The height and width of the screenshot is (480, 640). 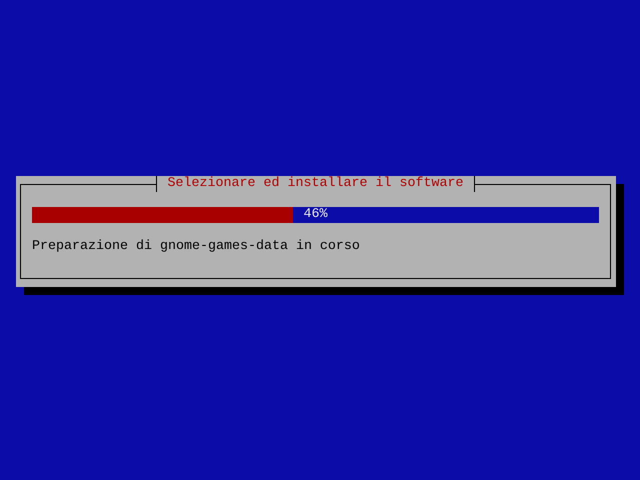 What do you see at coordinates (316, 184) in the screenshot?
I see `dialog-title: Selezionare ed installare il software` at bounding box center [316, 184].